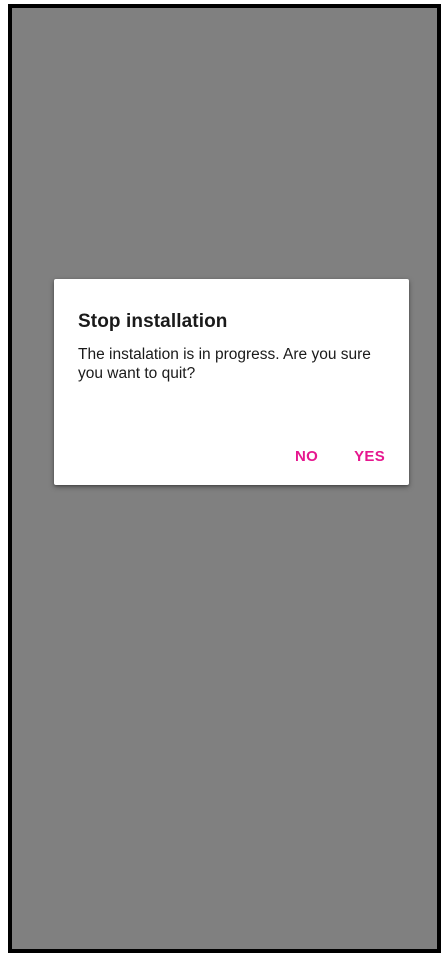 The height and width of the screenshot is (957, 443). I want to click on dialog-title: Stop installation, so click(153, 321).